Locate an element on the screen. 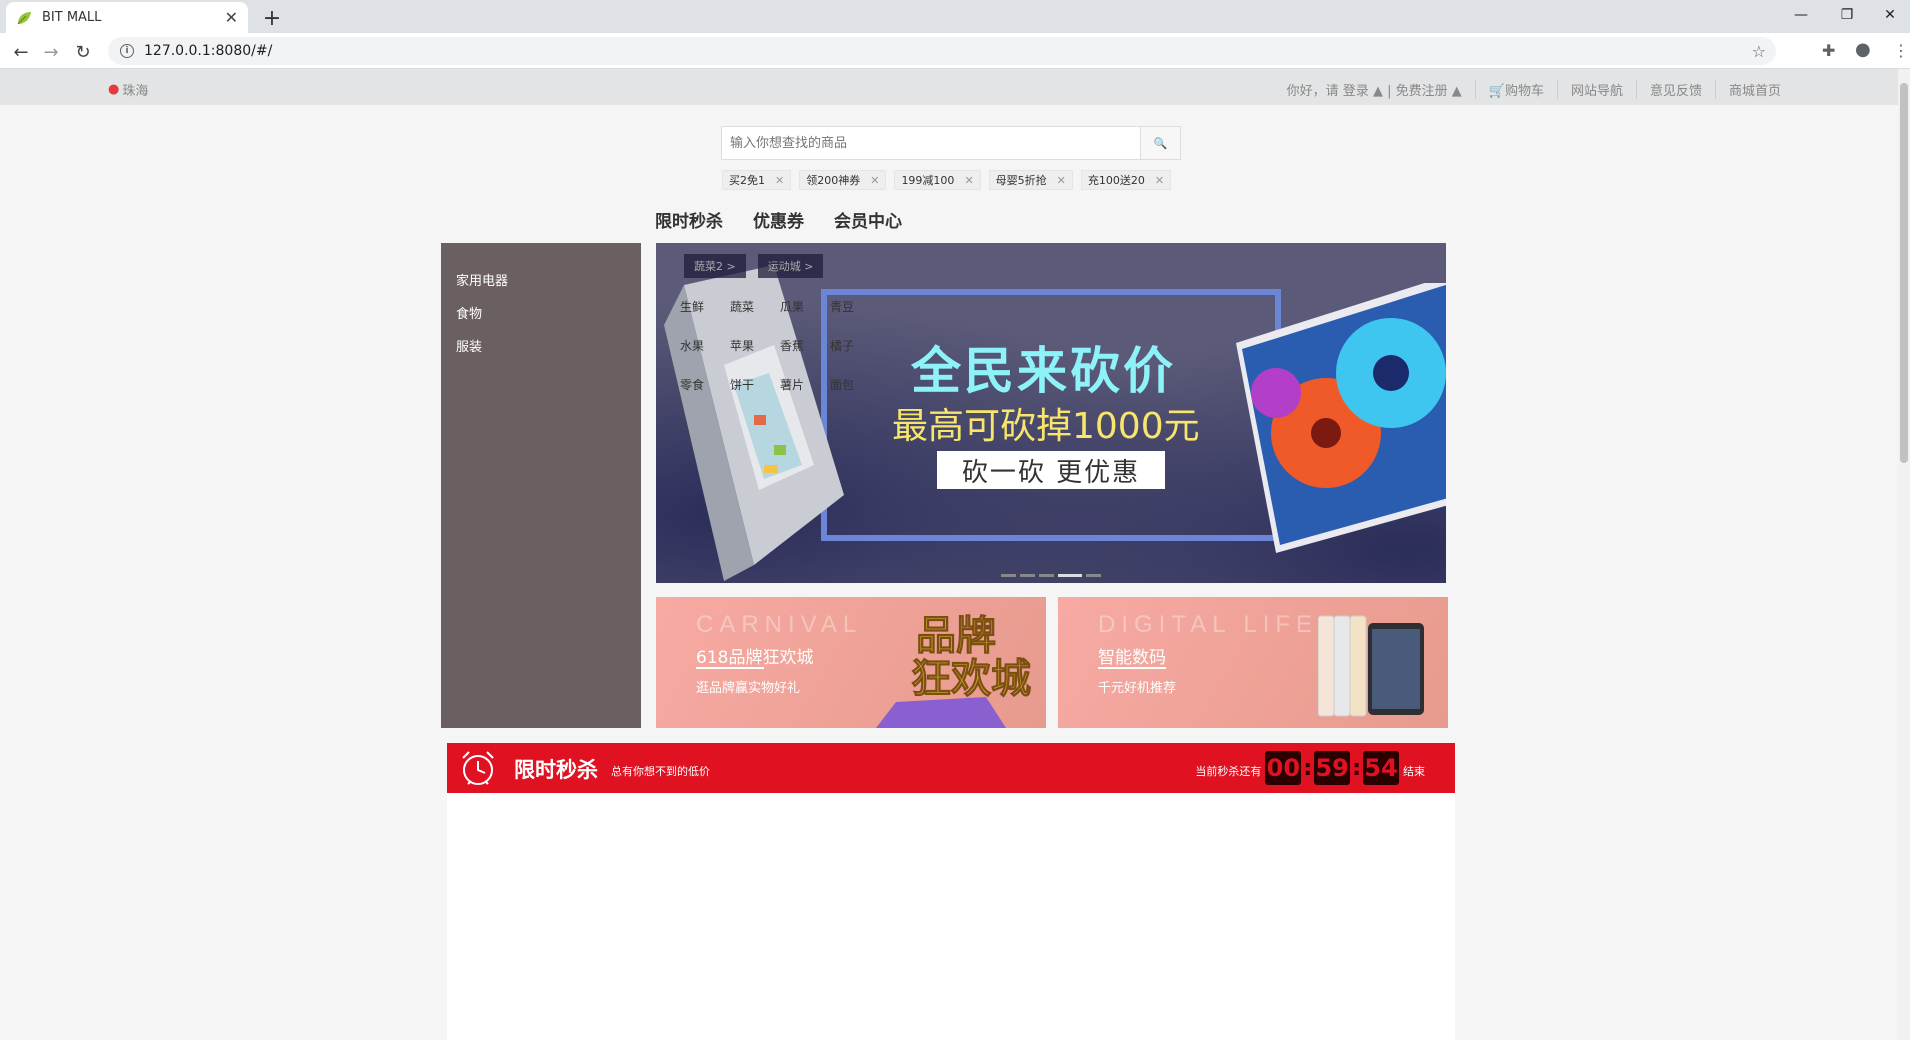  search-tags: 买2免1 ✕ 领200神券 ✕ 199减100 ✕ 母婴5折抢 ✕ 充100送20 ✕ is located at coordinates (950, 180).